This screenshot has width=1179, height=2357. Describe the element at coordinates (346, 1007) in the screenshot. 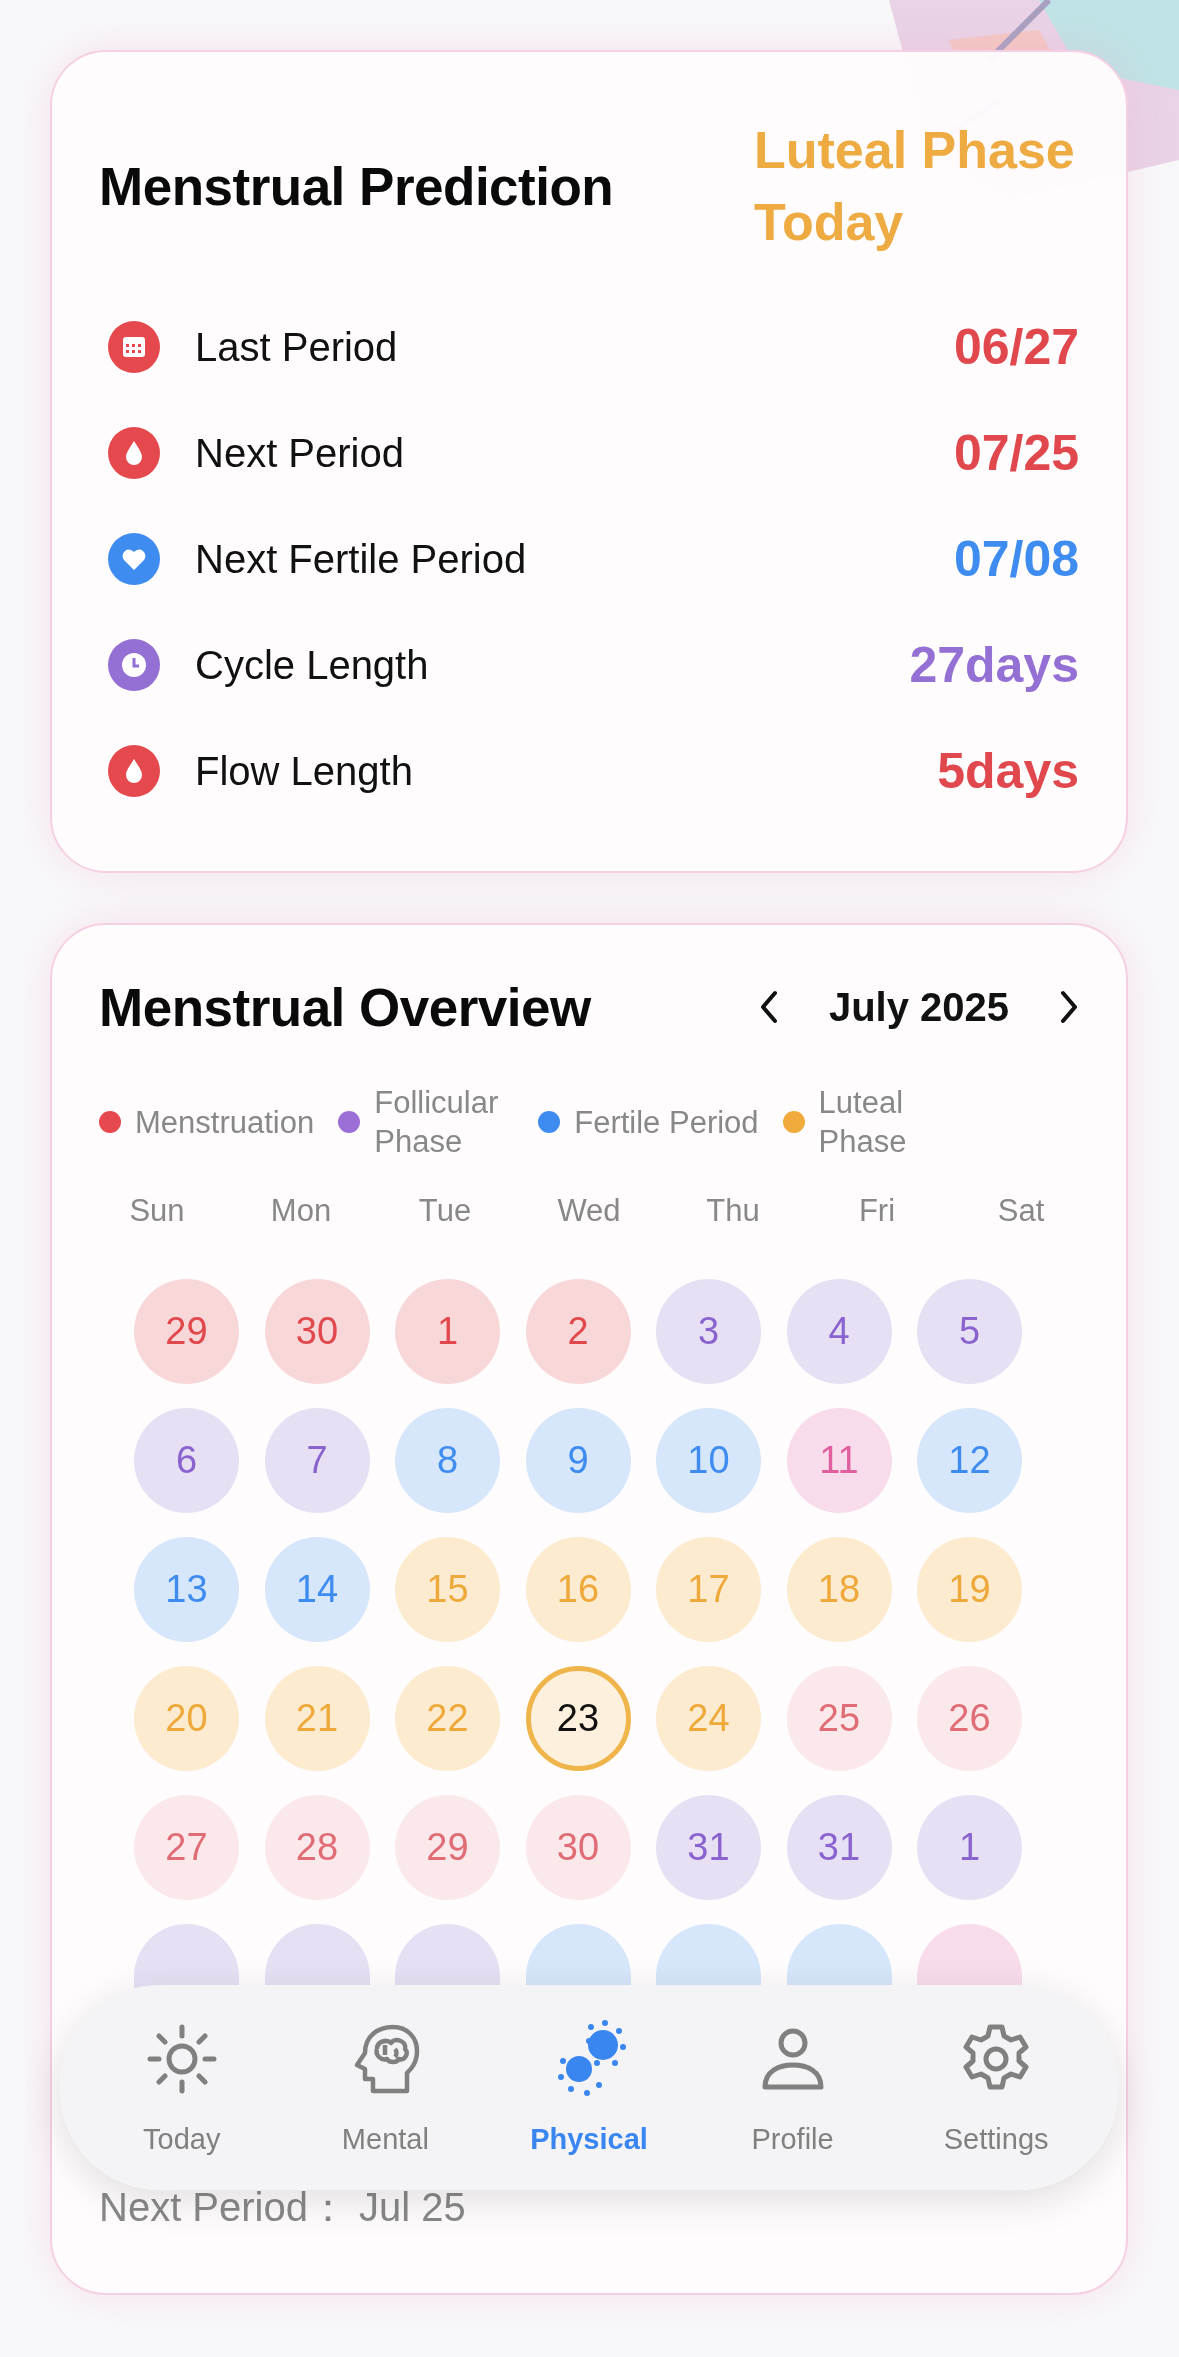

I see `card-title: Menstrual Overview` at that location.